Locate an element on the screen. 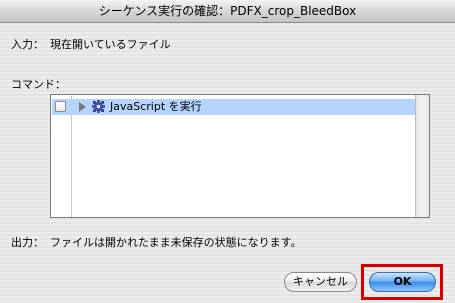 The image size is (455, 303). vertical-scrollbar is located at coordinates (422, 156).